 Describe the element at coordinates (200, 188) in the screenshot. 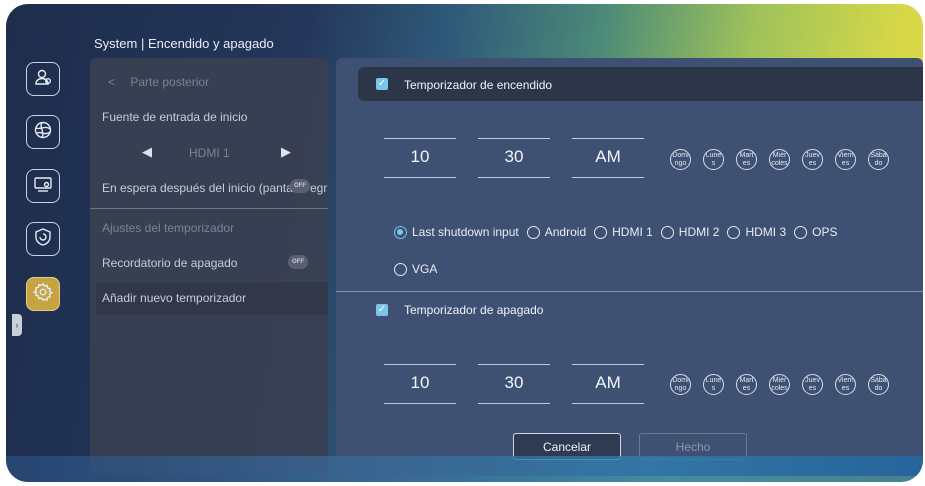

I see `standby-label: En espera después del inicio (pantall` at that location.